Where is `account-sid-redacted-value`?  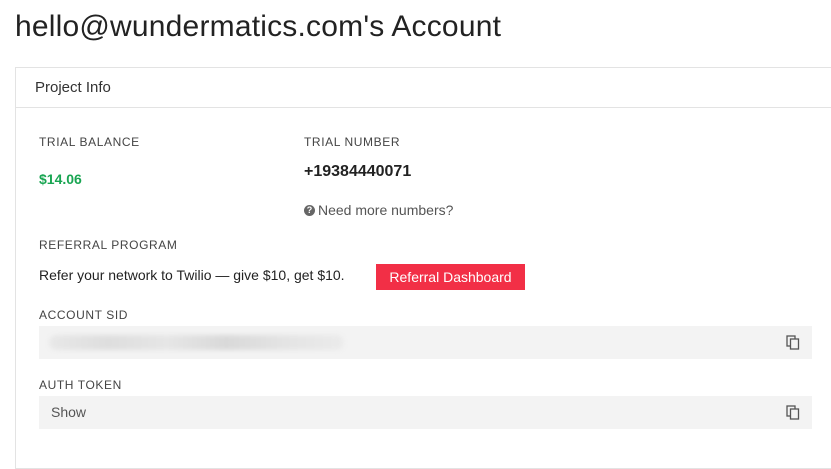
account-sid-redacted-value is located at coordinates (196, 342).